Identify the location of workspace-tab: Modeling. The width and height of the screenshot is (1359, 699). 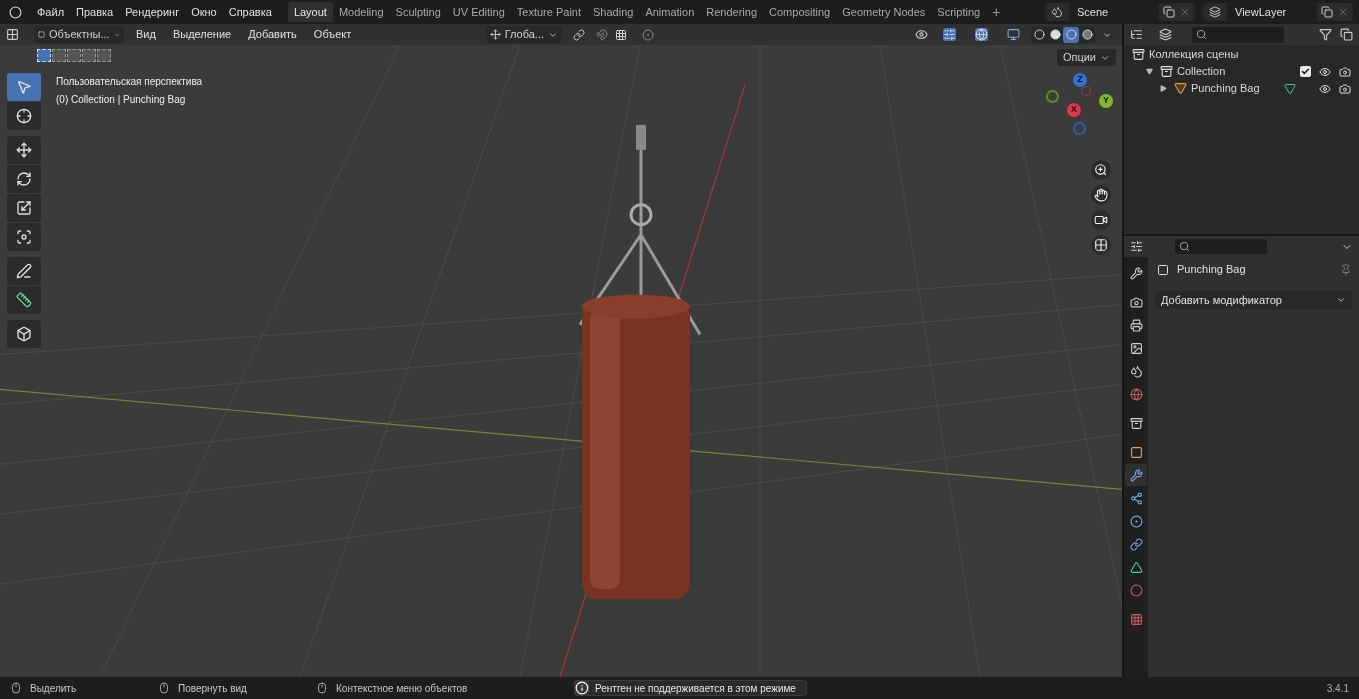
(361, 12).